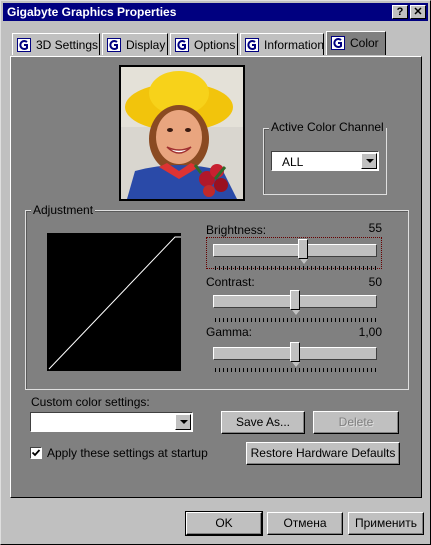 The image size is (431, 545). I want to click on ok-button: OK, so click(224, 523).